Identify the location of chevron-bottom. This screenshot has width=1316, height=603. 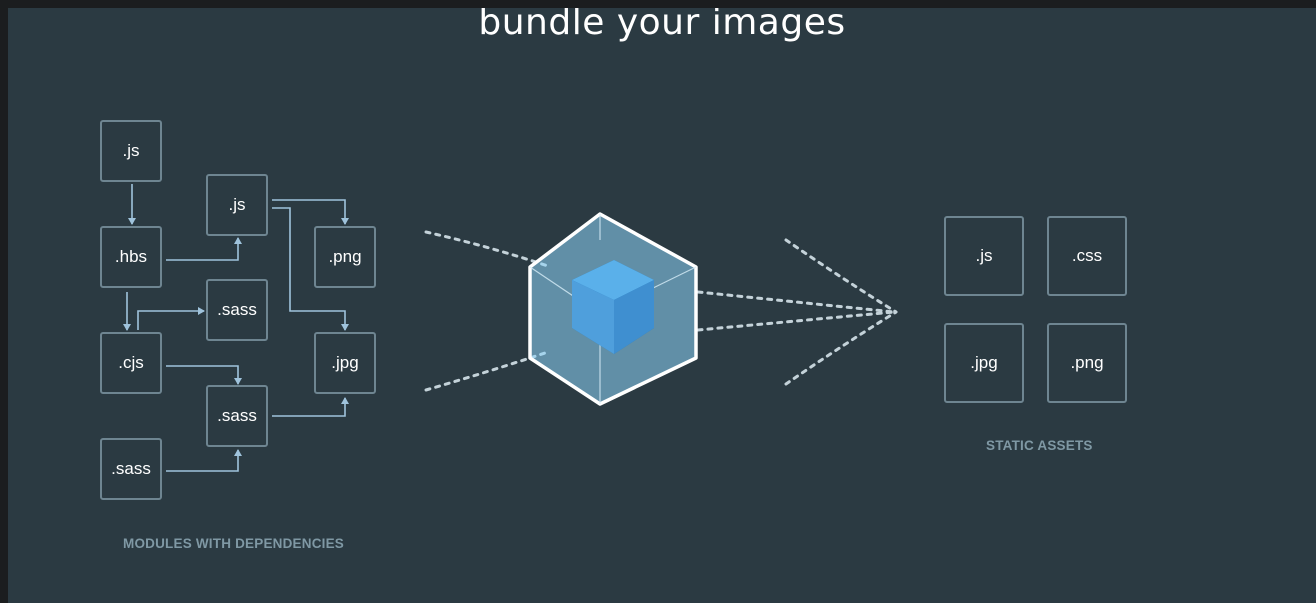
(841, 348).